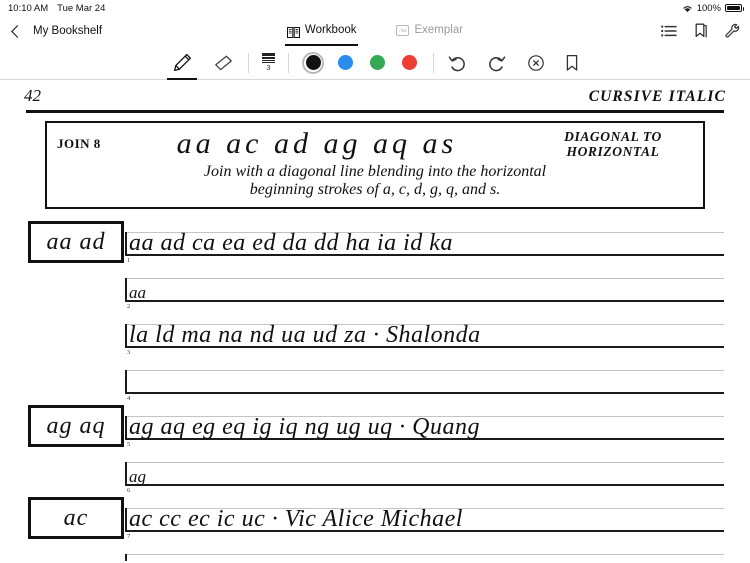  Describe the element at coordinates (224, 63) in the screenshot. I see `eraser-icon` at that location.